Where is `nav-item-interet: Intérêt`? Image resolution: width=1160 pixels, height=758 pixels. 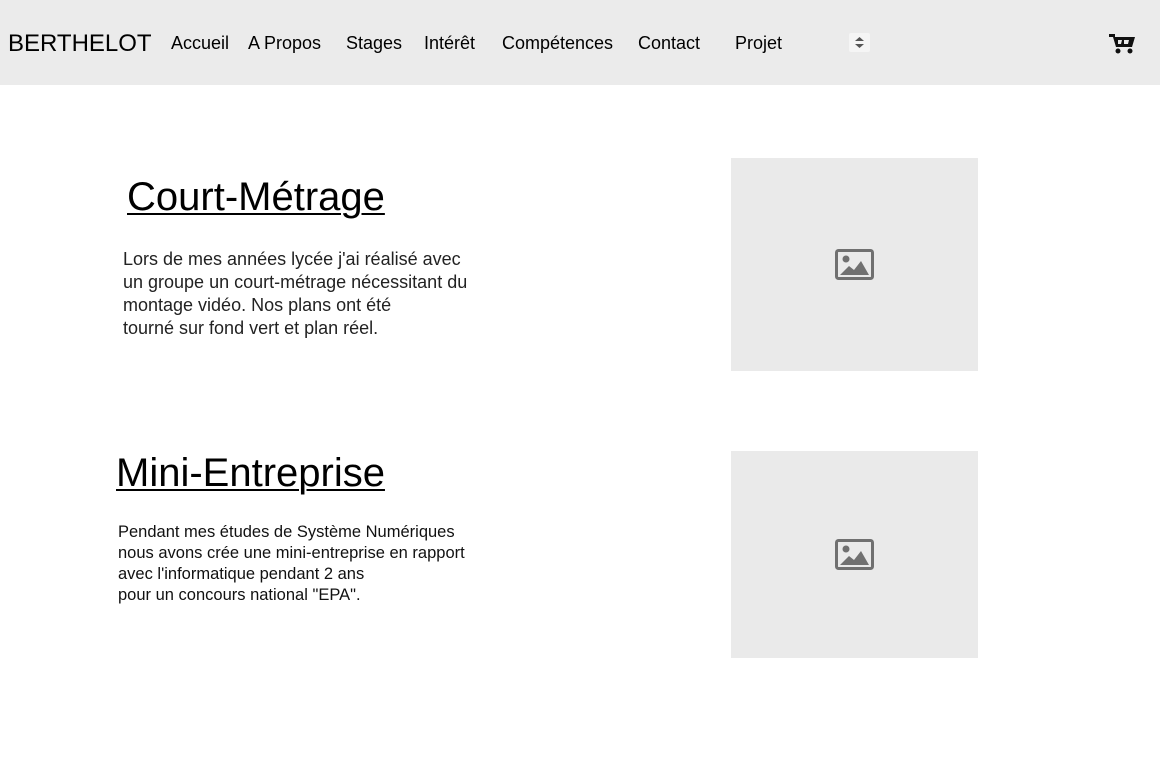
nav-item-interet: Intérêt is located at coordinates (449, 43).